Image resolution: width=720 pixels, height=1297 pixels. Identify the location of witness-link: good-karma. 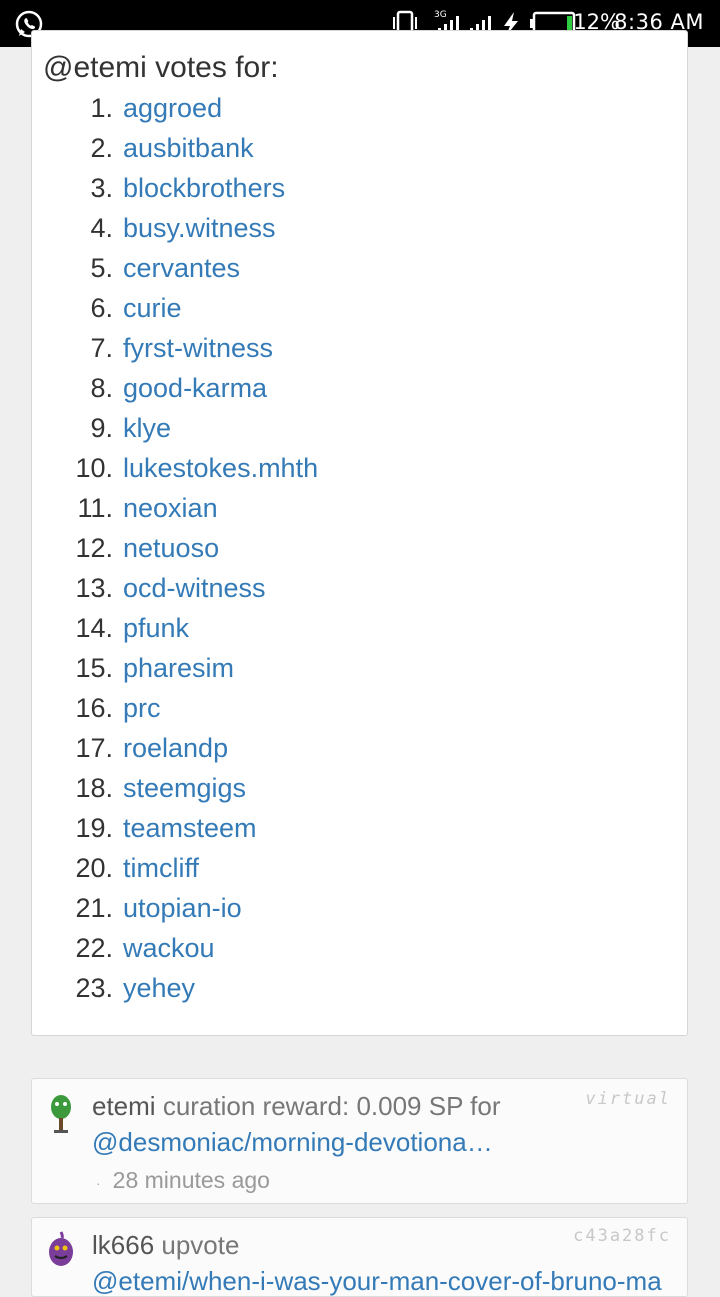
(195, 388).